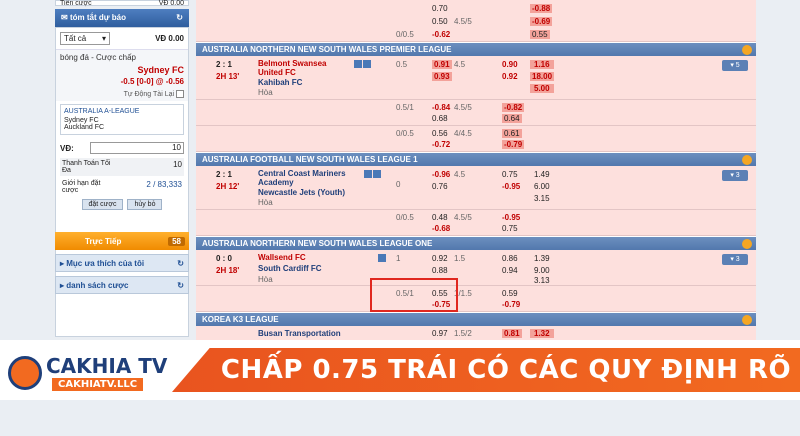 This screenshot has width=800, height=436. Describe the element at coordinates (142, 81) in the screenshot. I see `selected-line: -0.5 [0-0] @` at that location.